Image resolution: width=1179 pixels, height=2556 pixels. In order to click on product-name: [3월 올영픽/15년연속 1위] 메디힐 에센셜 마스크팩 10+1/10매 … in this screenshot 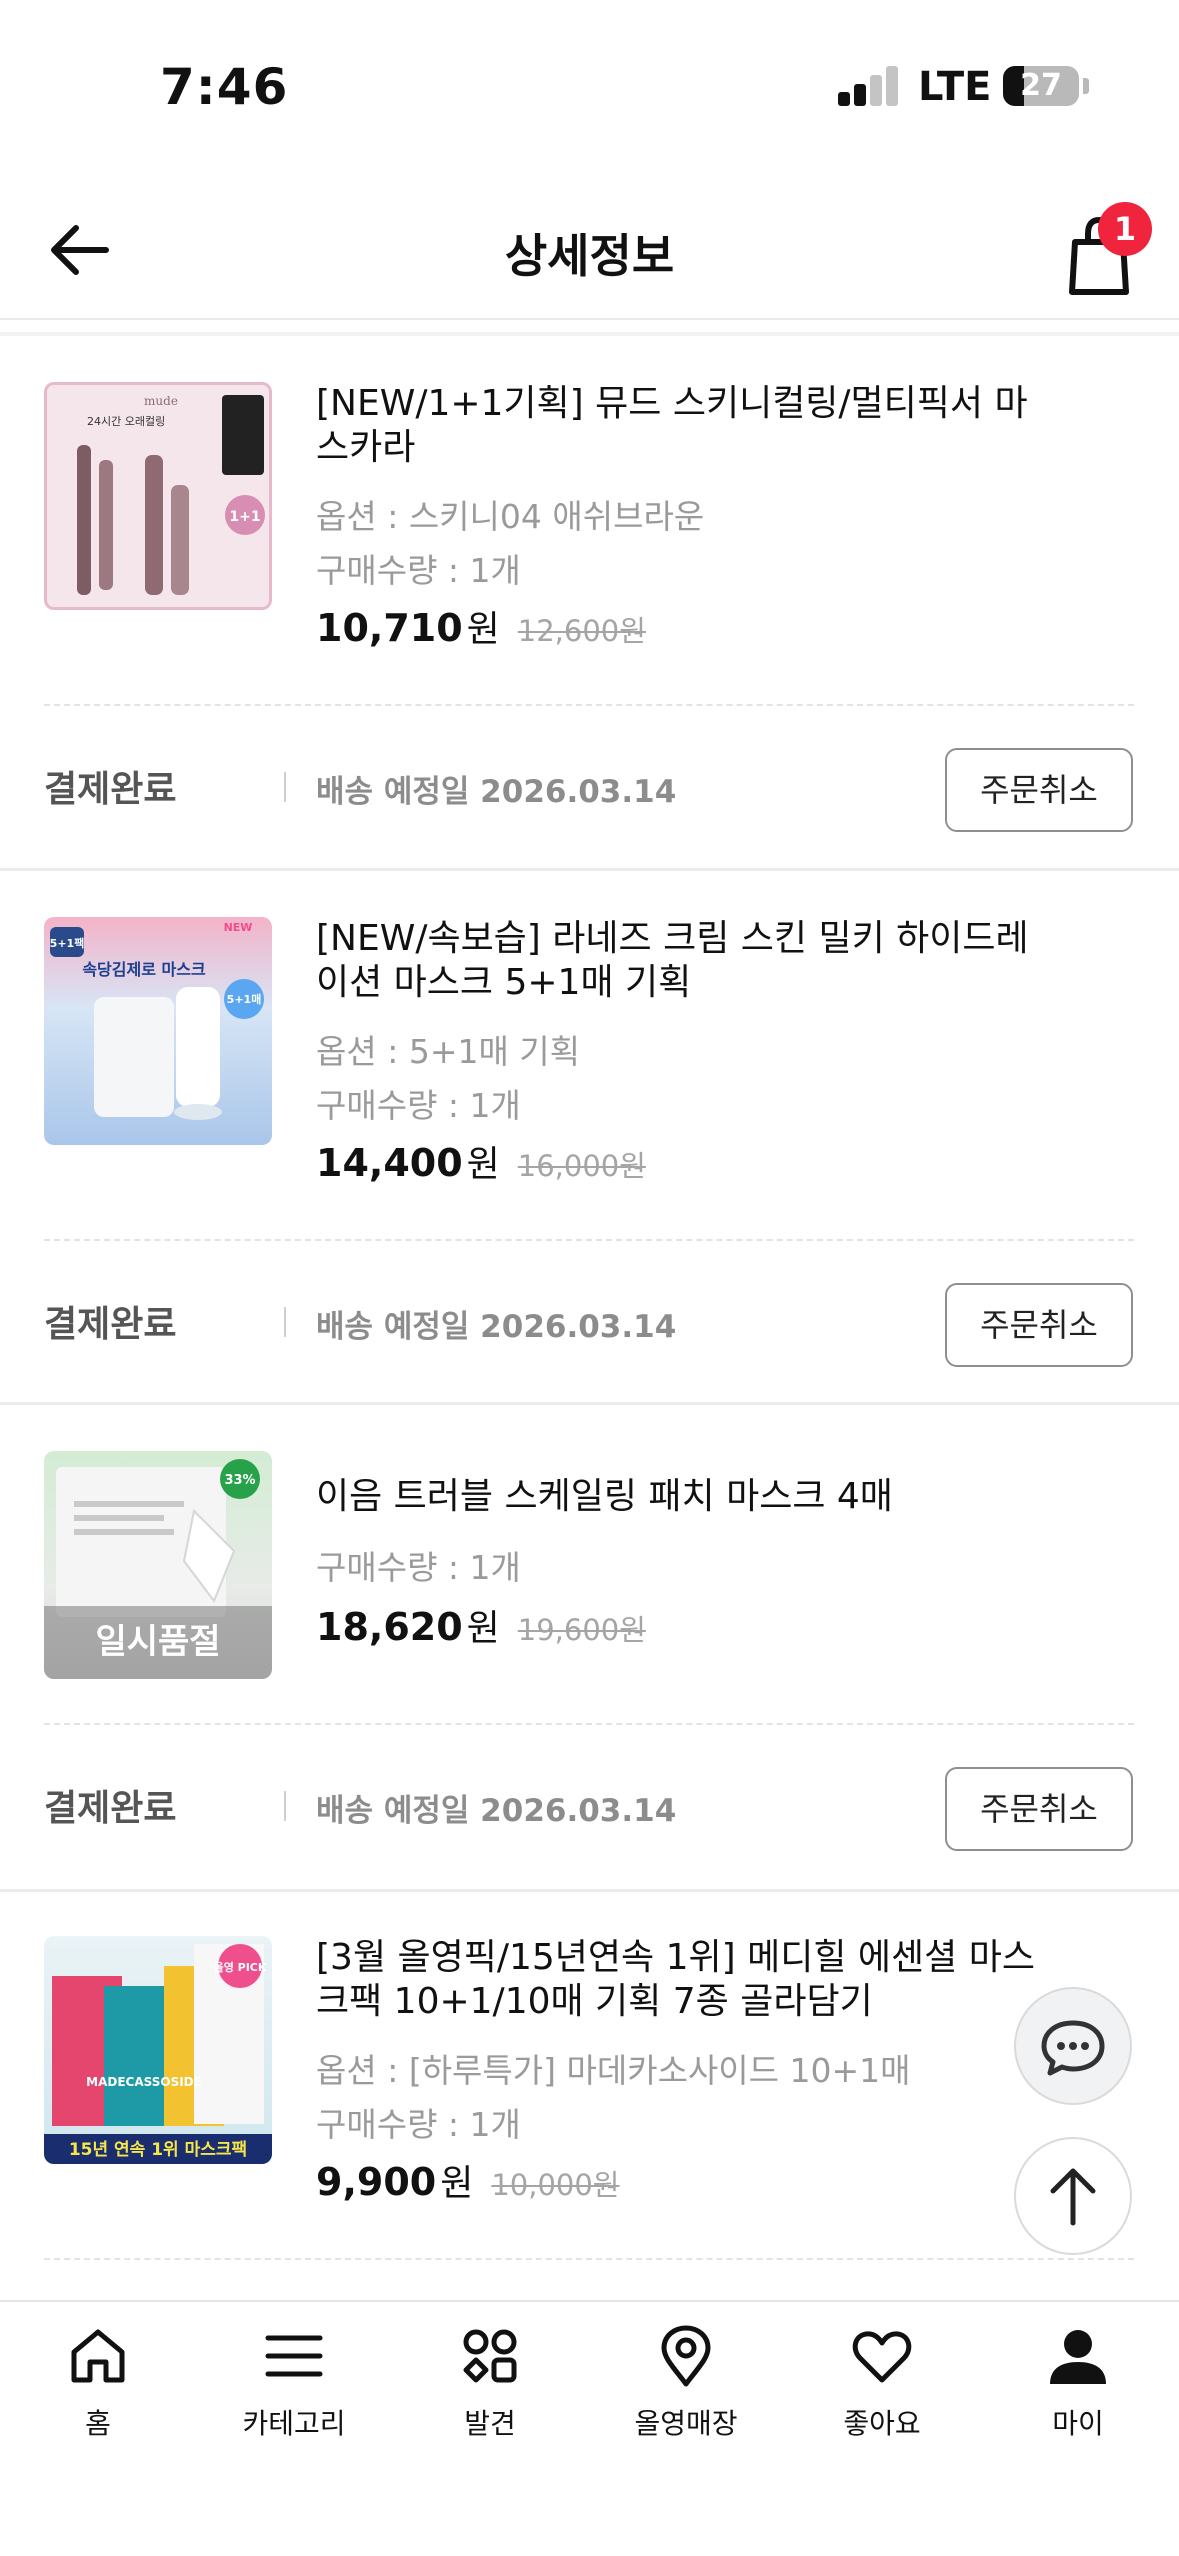, I will do `click(676, 1980)`.